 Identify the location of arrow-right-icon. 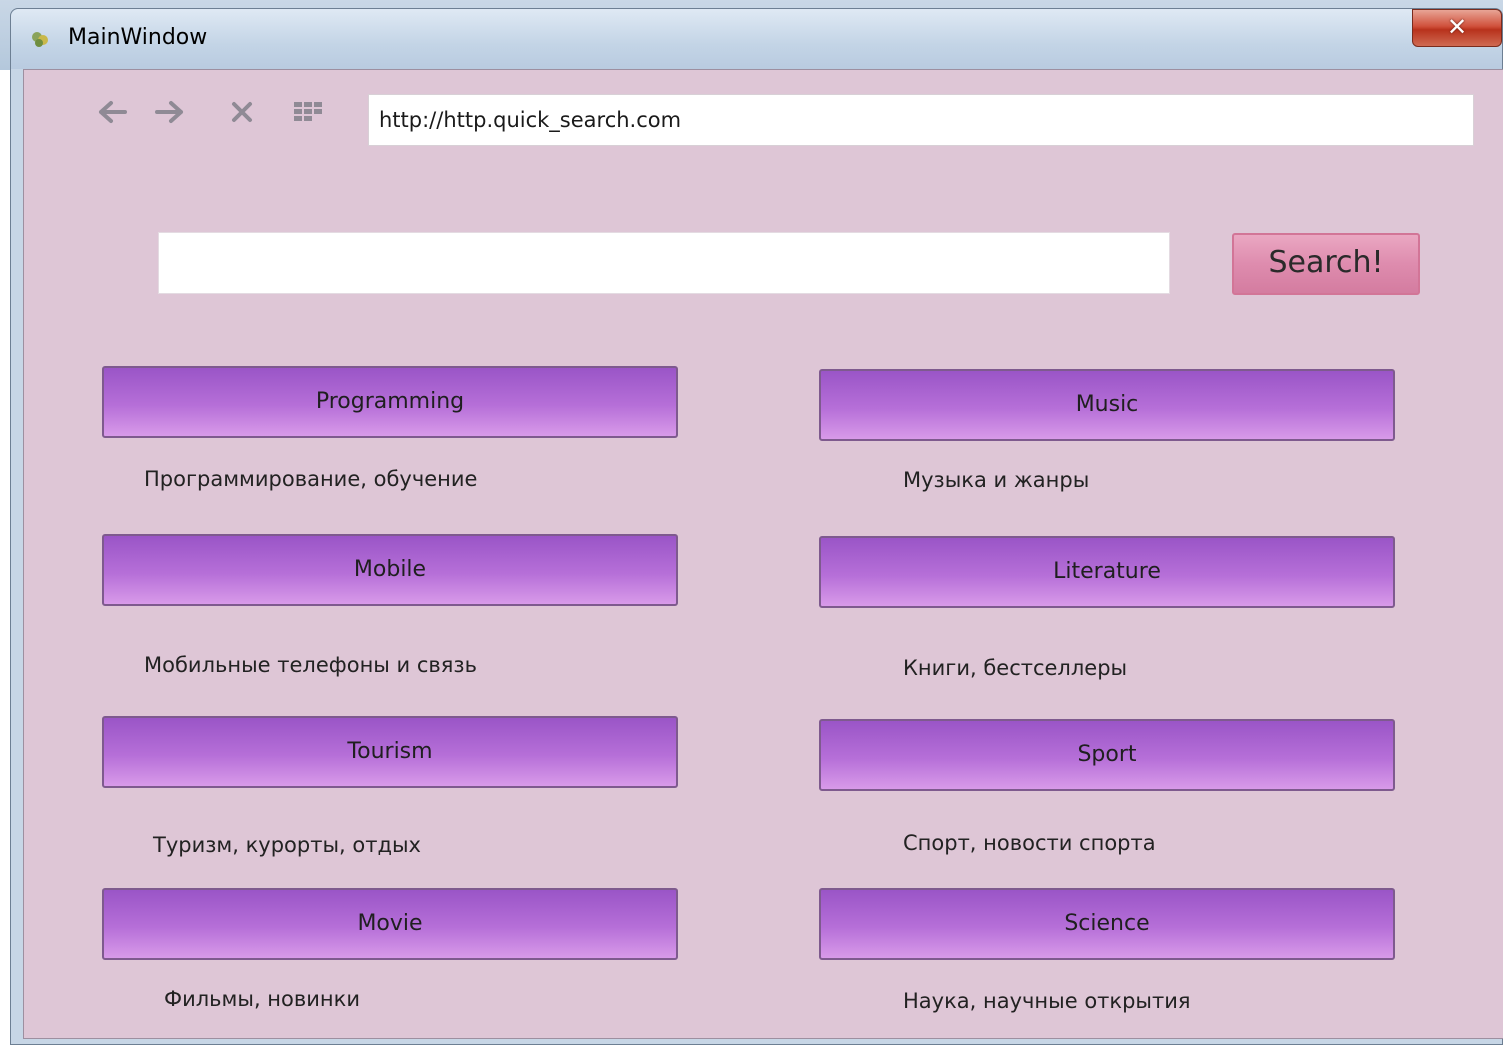
(170, 112).